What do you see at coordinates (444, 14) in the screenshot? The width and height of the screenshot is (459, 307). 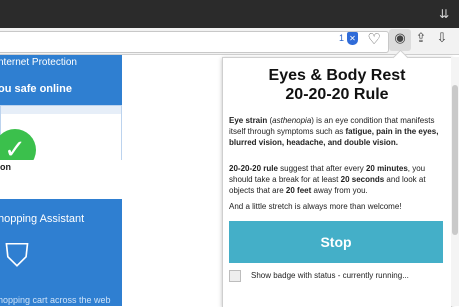 I see `menu-icon: ⇊` at bounding box center [444, 14].